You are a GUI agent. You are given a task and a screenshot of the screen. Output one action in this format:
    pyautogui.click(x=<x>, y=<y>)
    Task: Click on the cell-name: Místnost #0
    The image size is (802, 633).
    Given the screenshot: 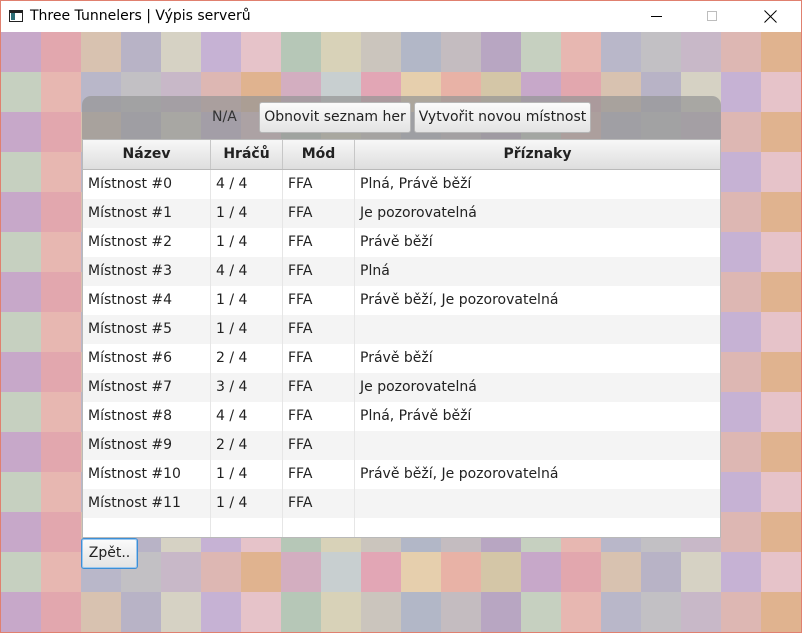 What is the action you would take?
    pyautogui.click(x=147, y=184)
    